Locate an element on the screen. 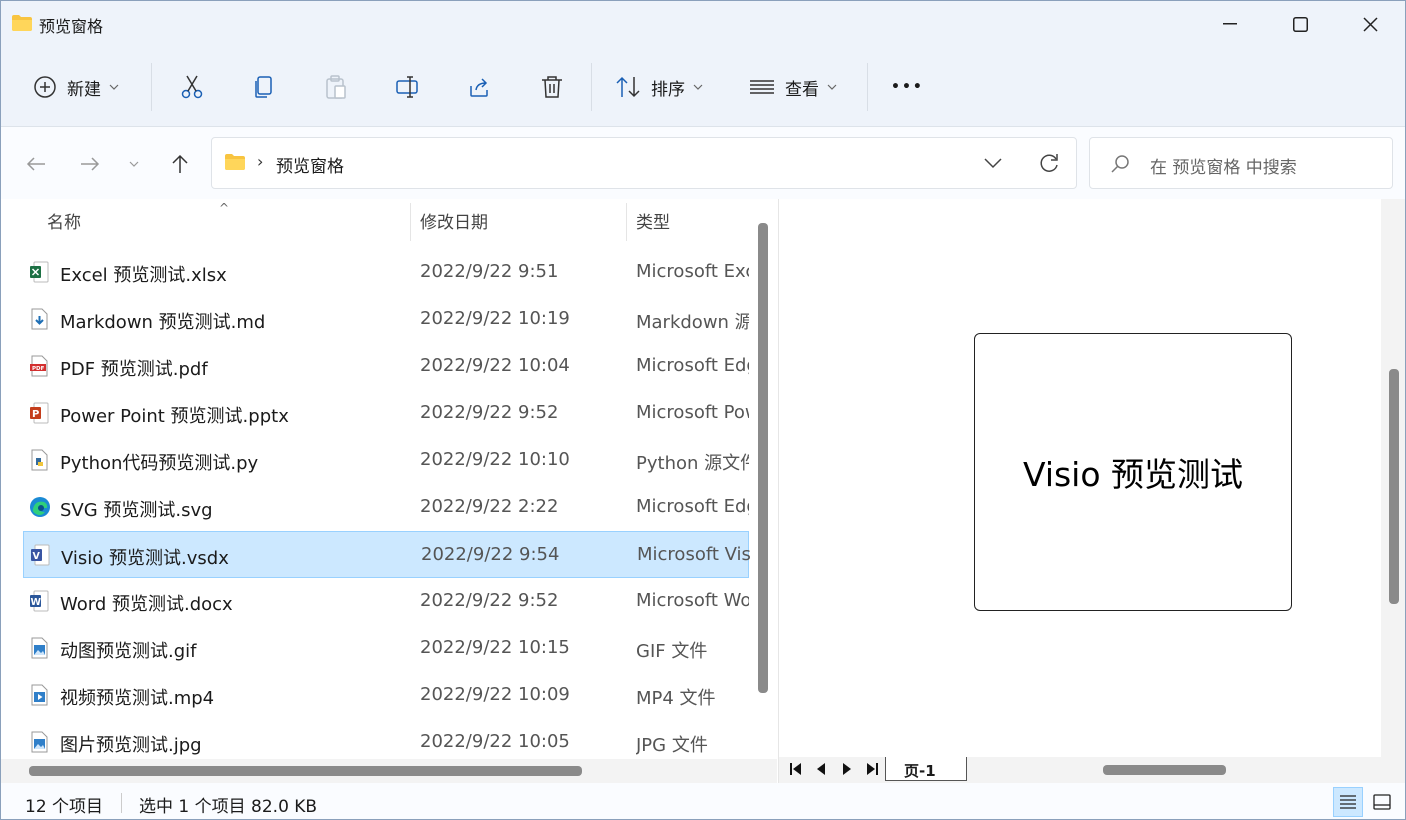 The height and width of the screenshot is (820, 1406). delete-button is located at coordinates (552, 87).